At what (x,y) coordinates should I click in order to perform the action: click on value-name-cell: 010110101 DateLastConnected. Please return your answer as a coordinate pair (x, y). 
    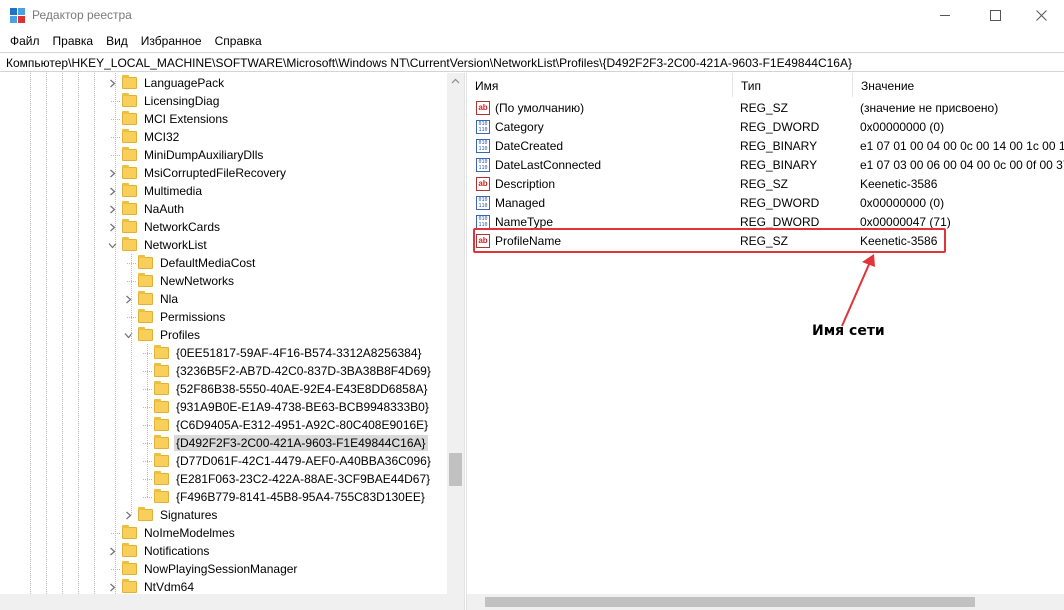
    Looking at the image, I should click on (600, 165).